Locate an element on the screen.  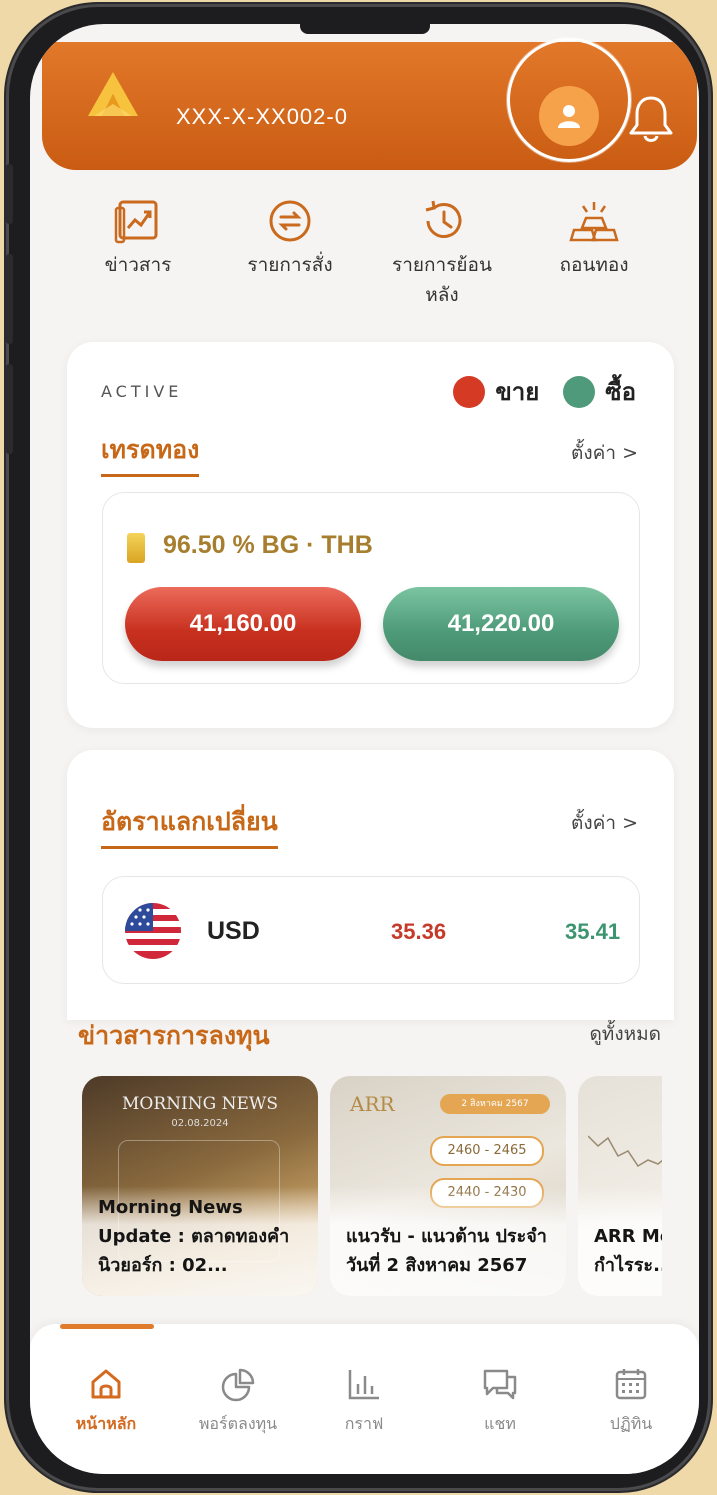
nav-tab-label: กราฟ is located at coordinates (364, 1423).